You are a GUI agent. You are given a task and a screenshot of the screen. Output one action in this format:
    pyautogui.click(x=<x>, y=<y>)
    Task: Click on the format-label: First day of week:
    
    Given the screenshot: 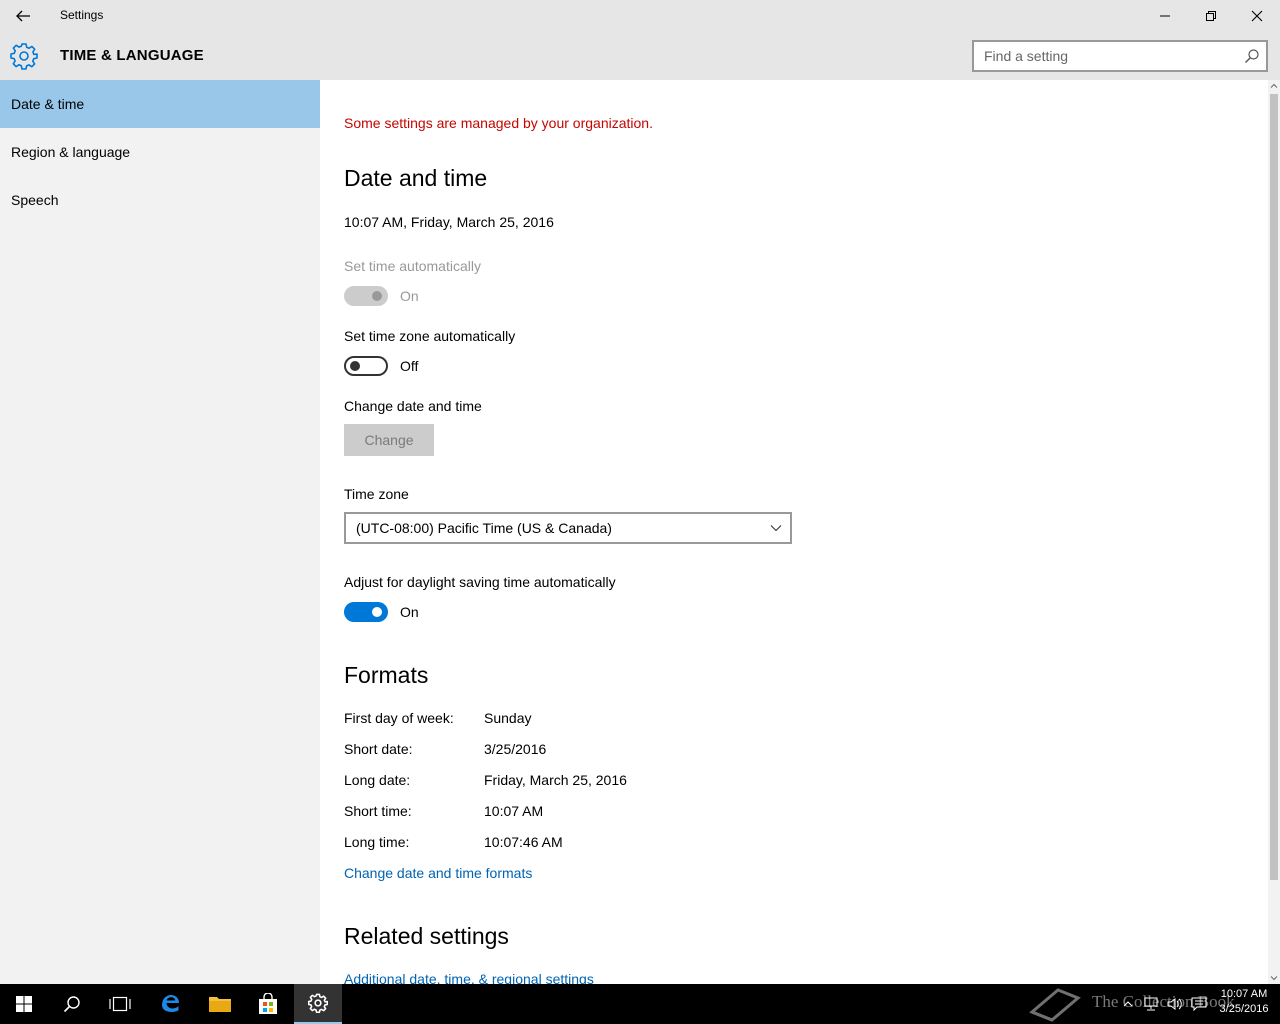 What is the action you would take?
    pyautogui.click(x=399, y=718)
    